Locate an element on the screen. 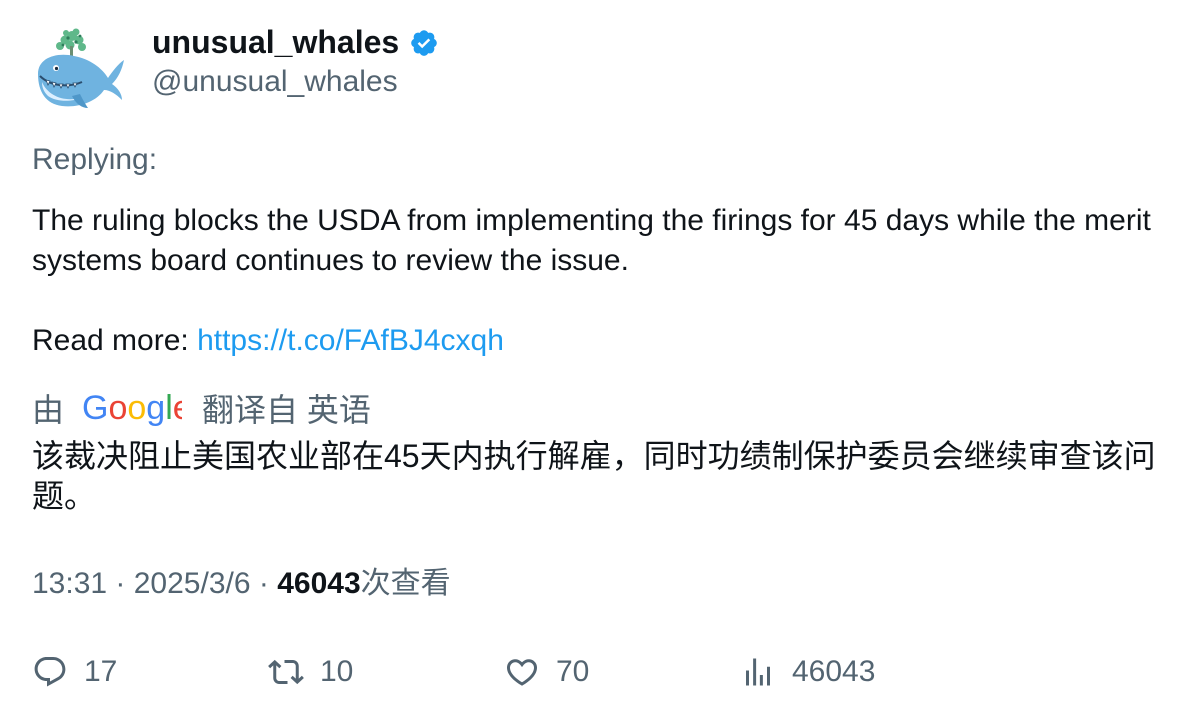 The height and width of the screenshot is (718, 1196). reply-button: 17 is located at coordinates (74, 672).